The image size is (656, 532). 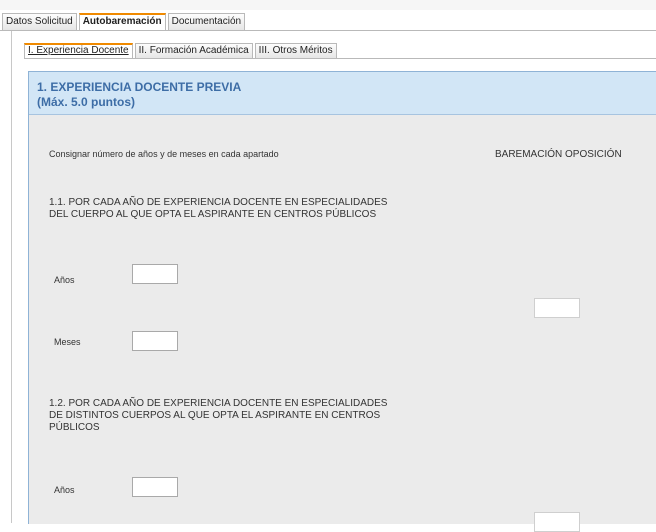 I want to click on sub-tabs-divider, so click(x=340, y=58).